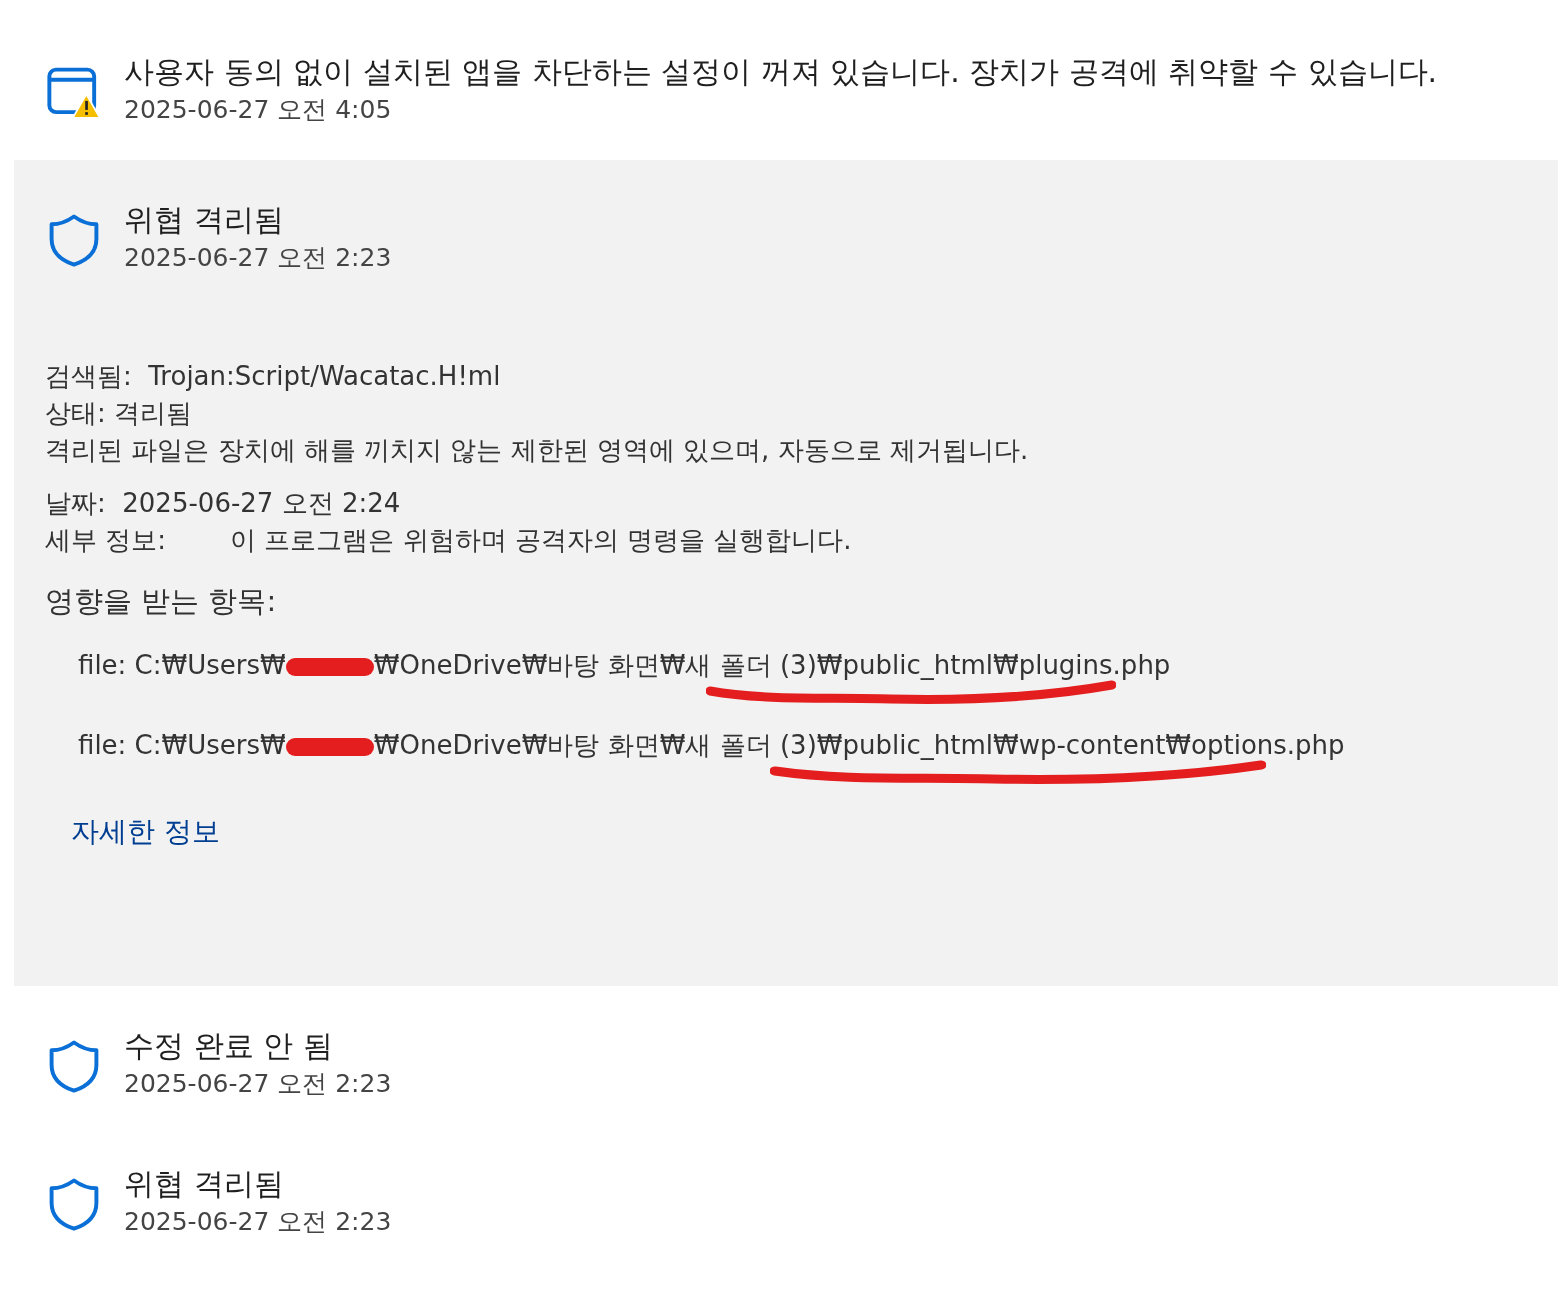 The height and width of the screenshot is (1308, 1558). What do you see at coordinates (1080, 745) in the screenshot?
I see `file-path-end: ₩public_html₩wp-content₩options.php` at bounding box center [1080, 745].